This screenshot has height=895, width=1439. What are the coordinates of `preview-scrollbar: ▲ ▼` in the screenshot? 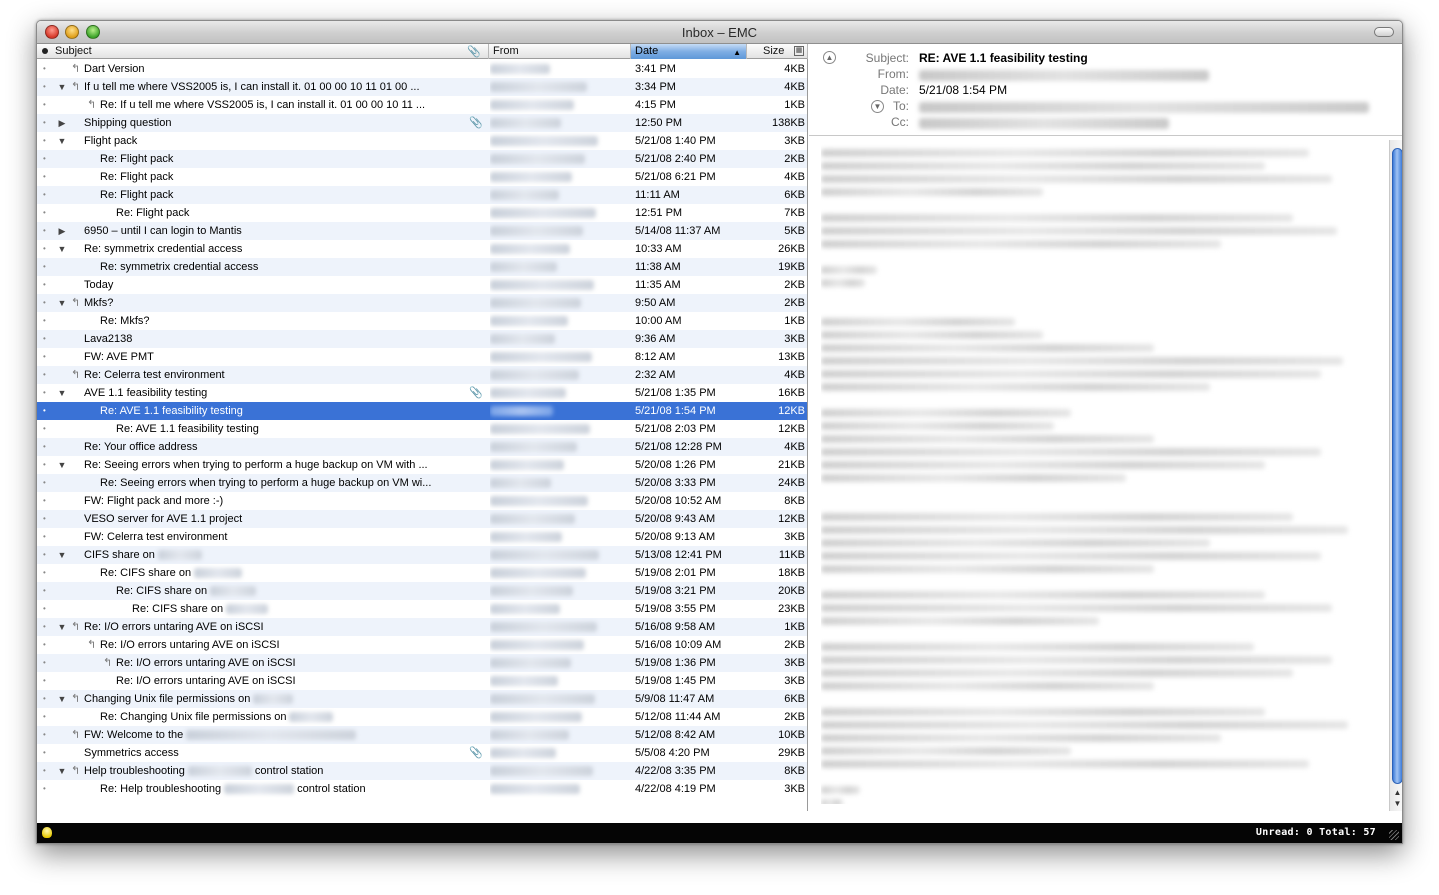 It's located at (1395, 475).